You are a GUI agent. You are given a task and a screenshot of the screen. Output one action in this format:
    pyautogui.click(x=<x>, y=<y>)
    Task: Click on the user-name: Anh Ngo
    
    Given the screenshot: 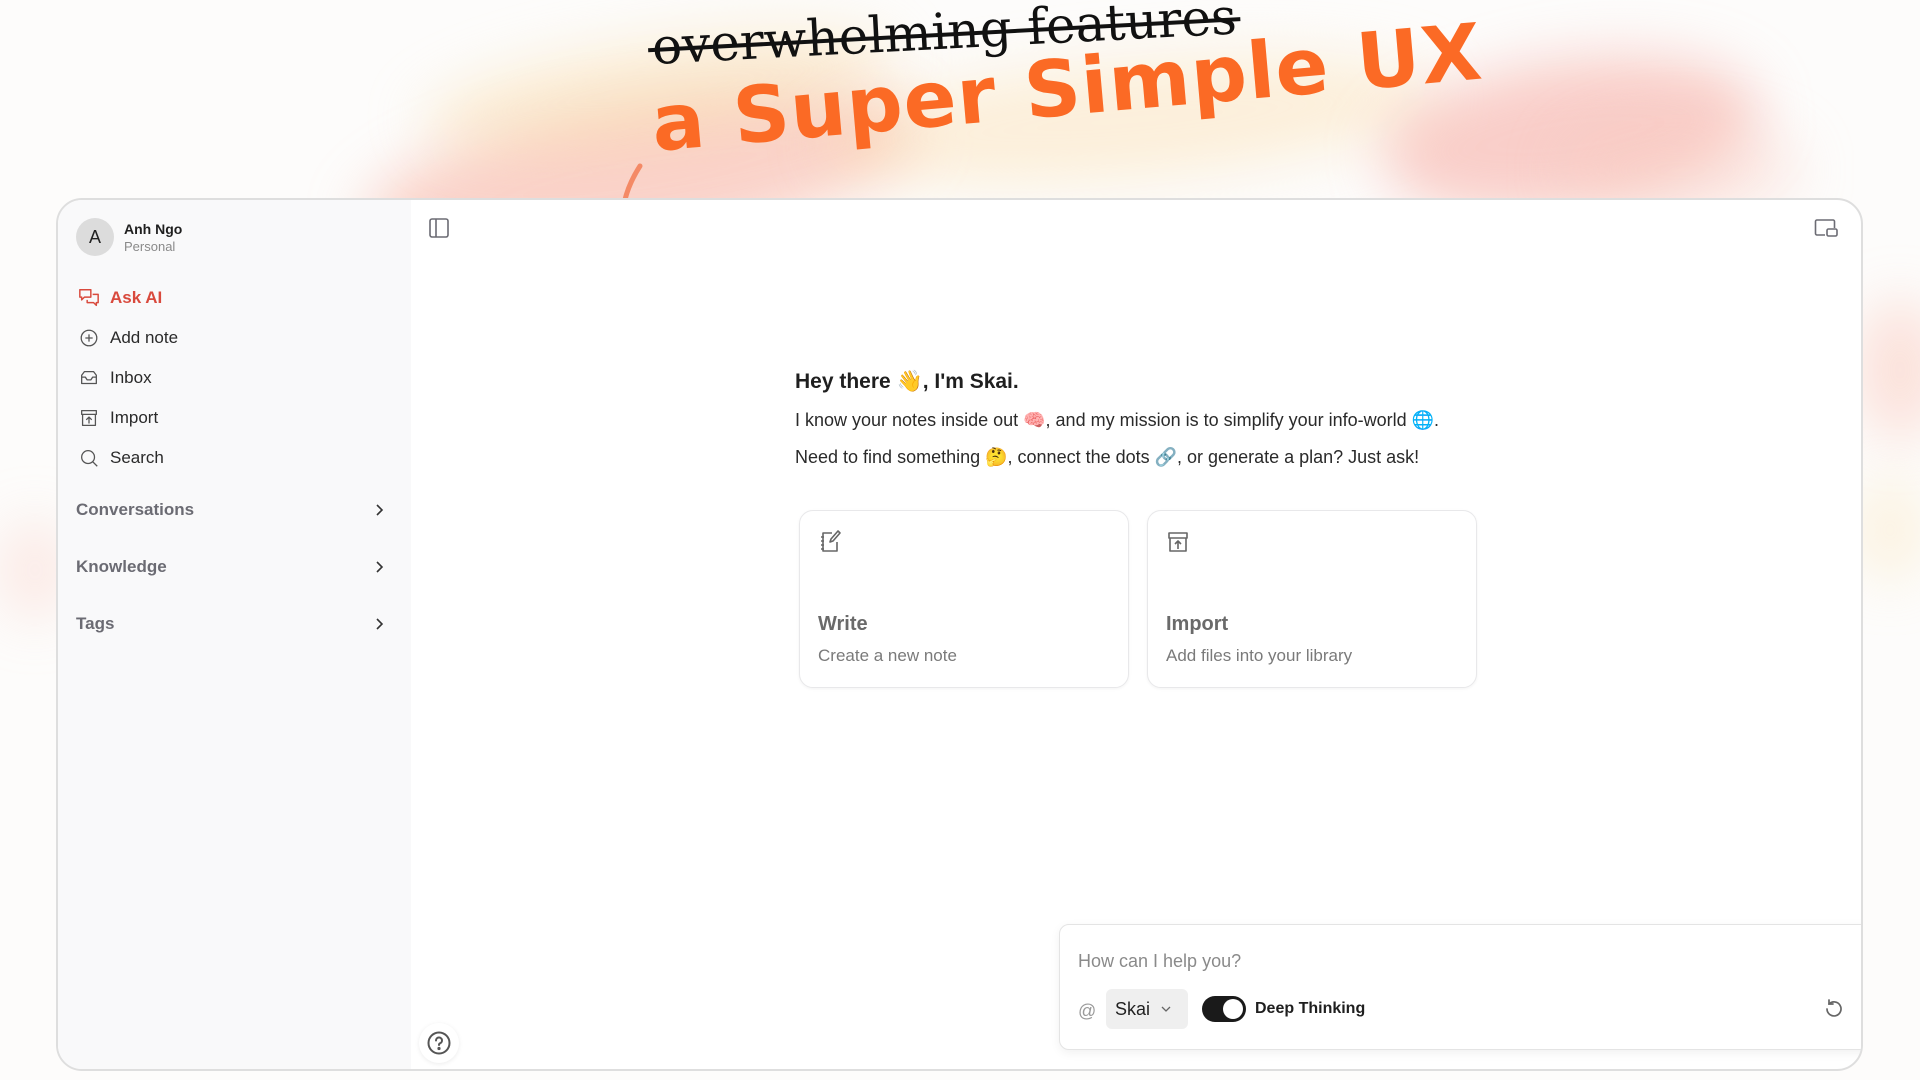 What is the action you would take?
    pyautogui.click(x=153, y=228)
    